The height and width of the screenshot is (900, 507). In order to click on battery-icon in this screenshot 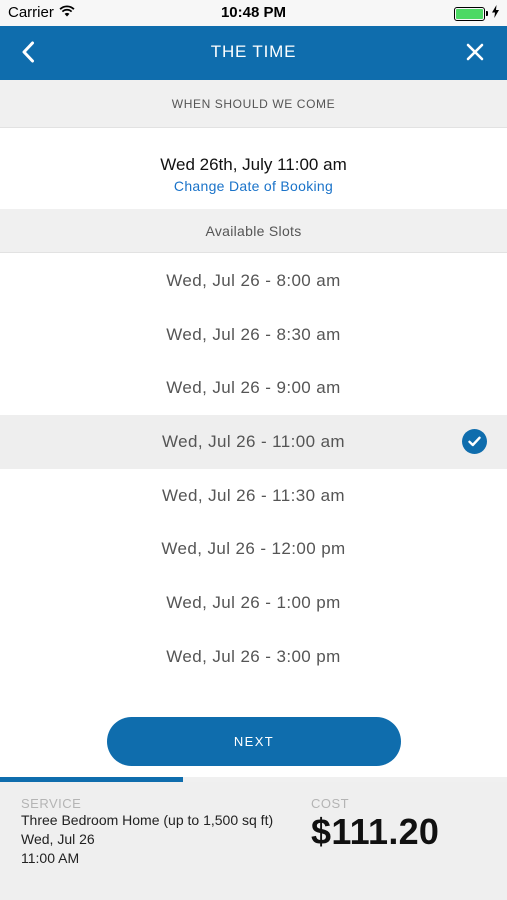, I will do `click(471, 13)`.